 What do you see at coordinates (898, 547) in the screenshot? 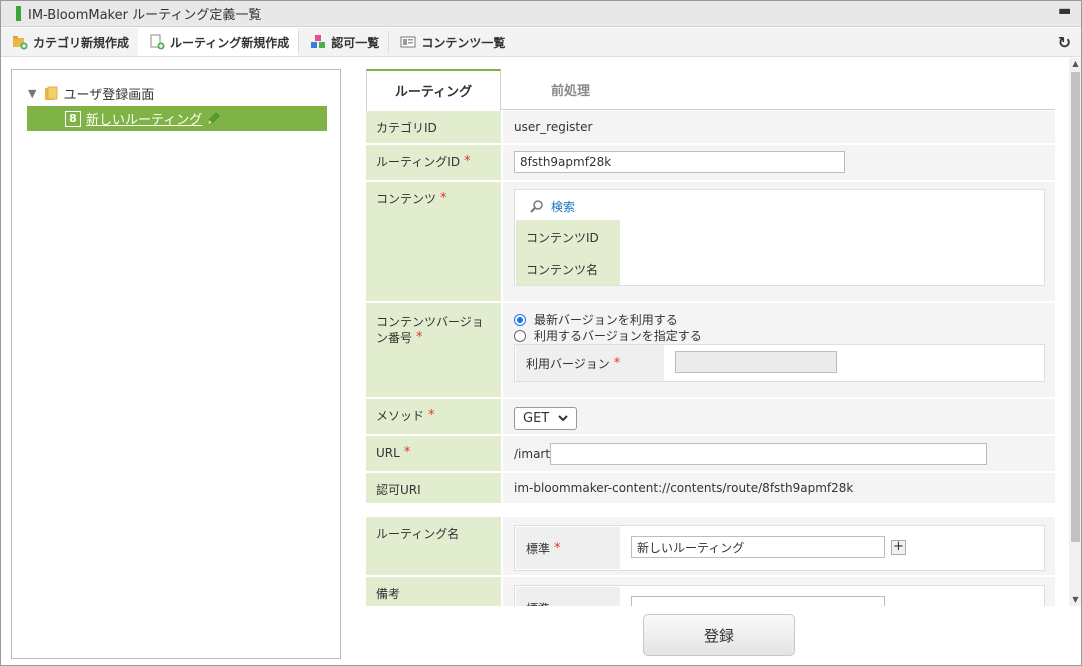
I see `add-locale-button: +` at bounding box center [898, 547].